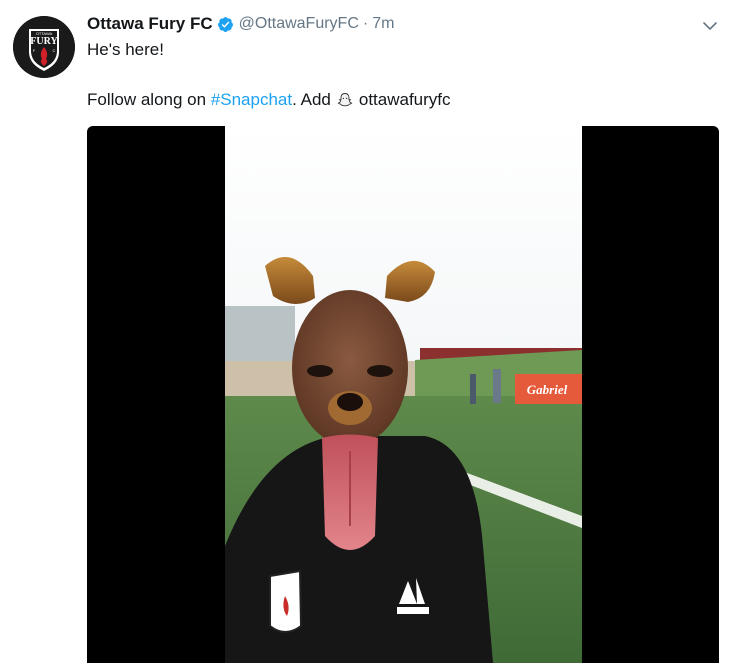  I want to click on tweet-timestamp: 7m, so click(383, 24).